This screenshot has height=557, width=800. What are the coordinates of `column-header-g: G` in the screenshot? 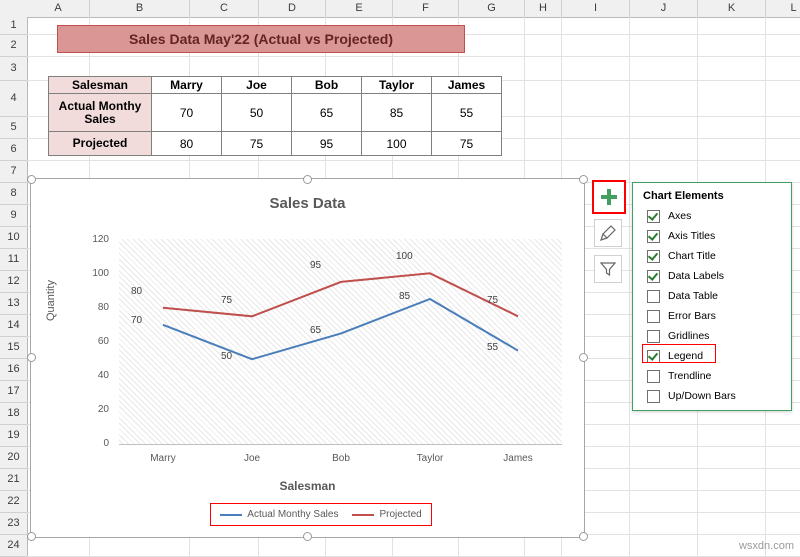 It's located at (492, 9).